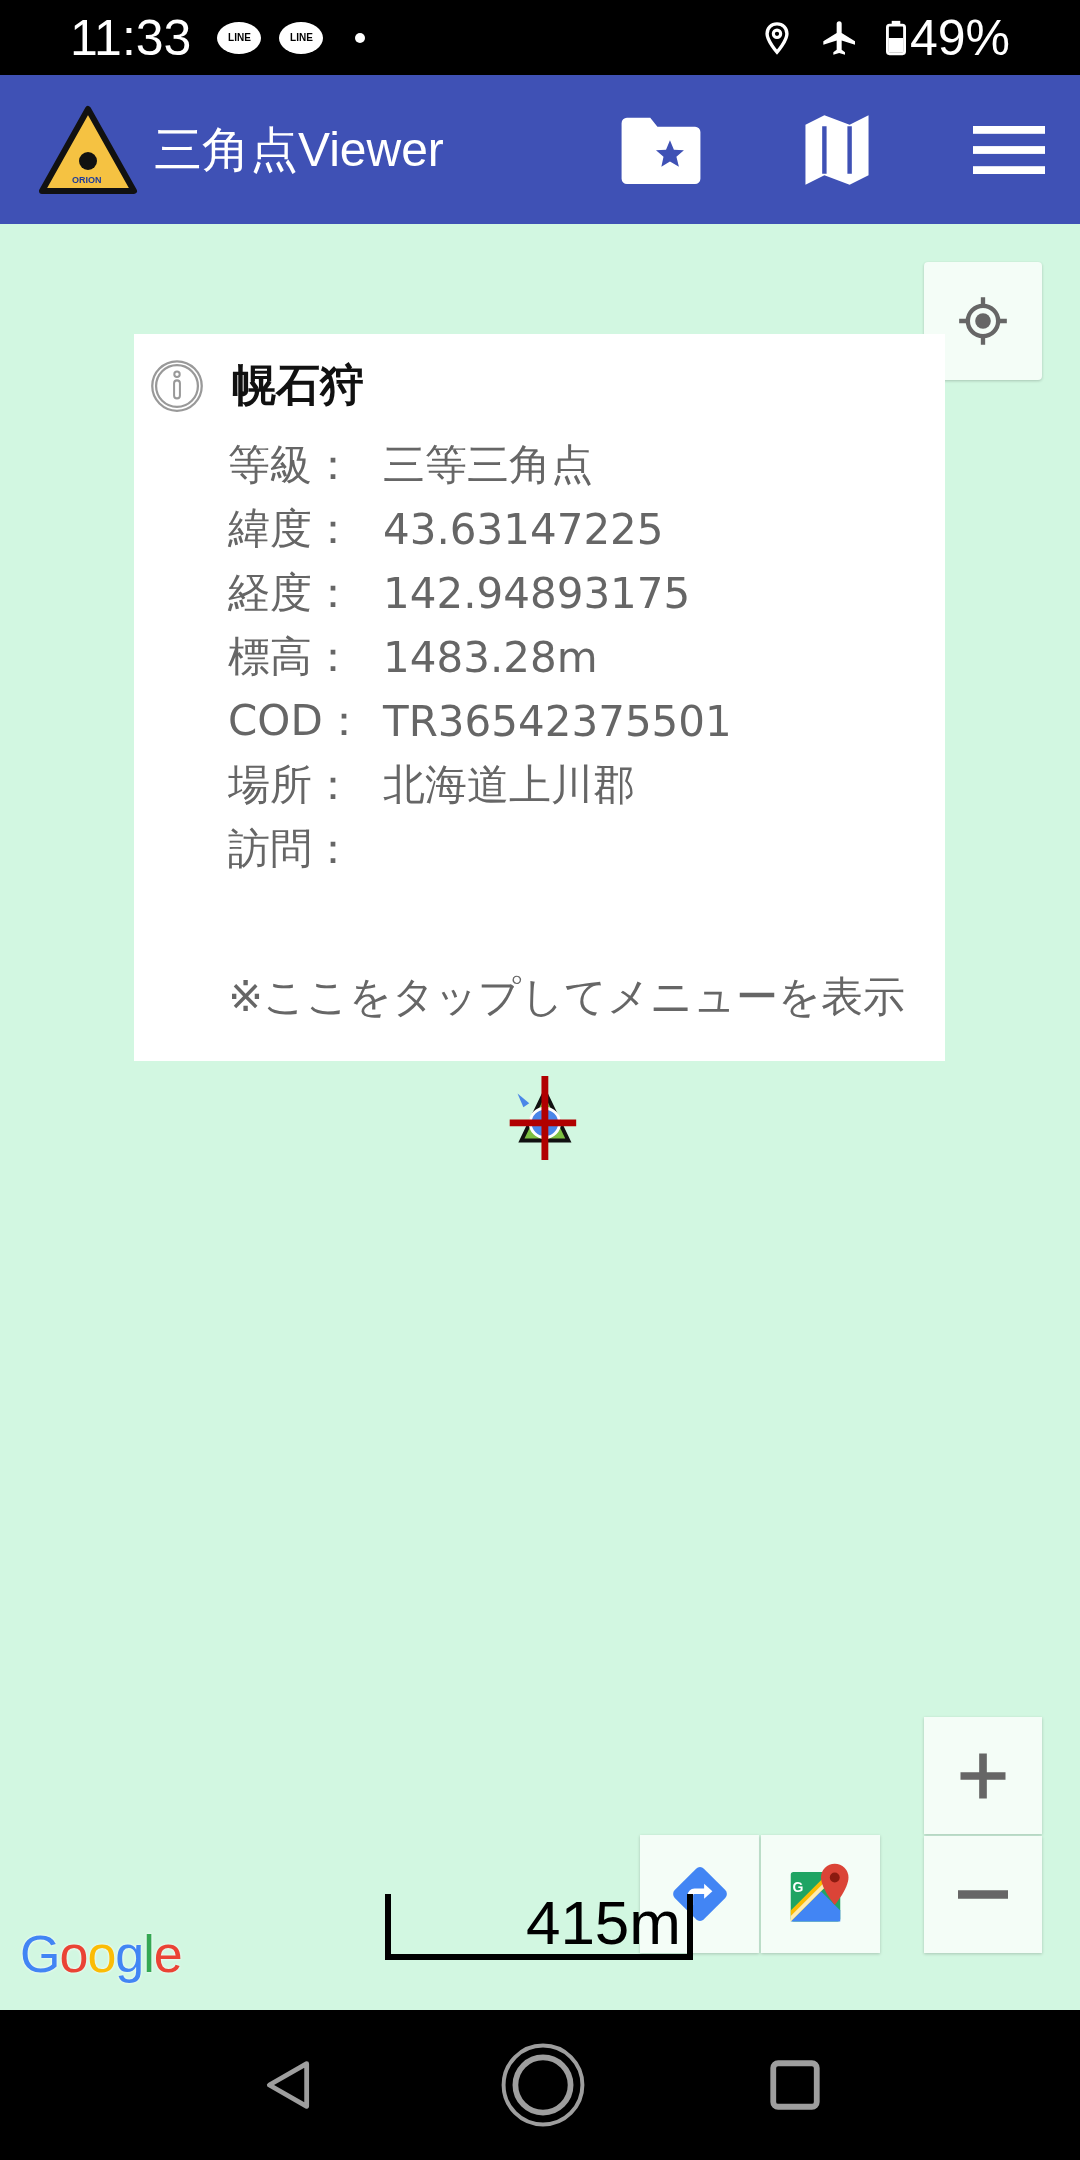 The image size is (1080, 2160). I want to click on logo-text: ORION, so click(87, 179).